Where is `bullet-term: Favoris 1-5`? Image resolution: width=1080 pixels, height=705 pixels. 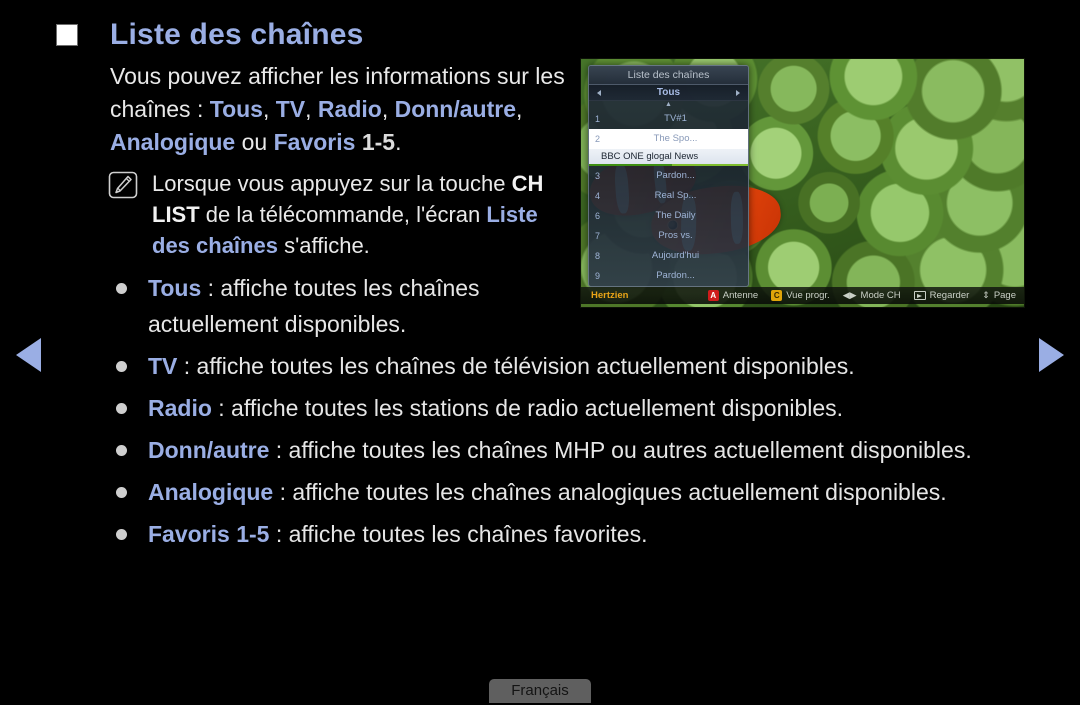 bullet-term: Favoris 1-5 is located at coordinates (209, 534).